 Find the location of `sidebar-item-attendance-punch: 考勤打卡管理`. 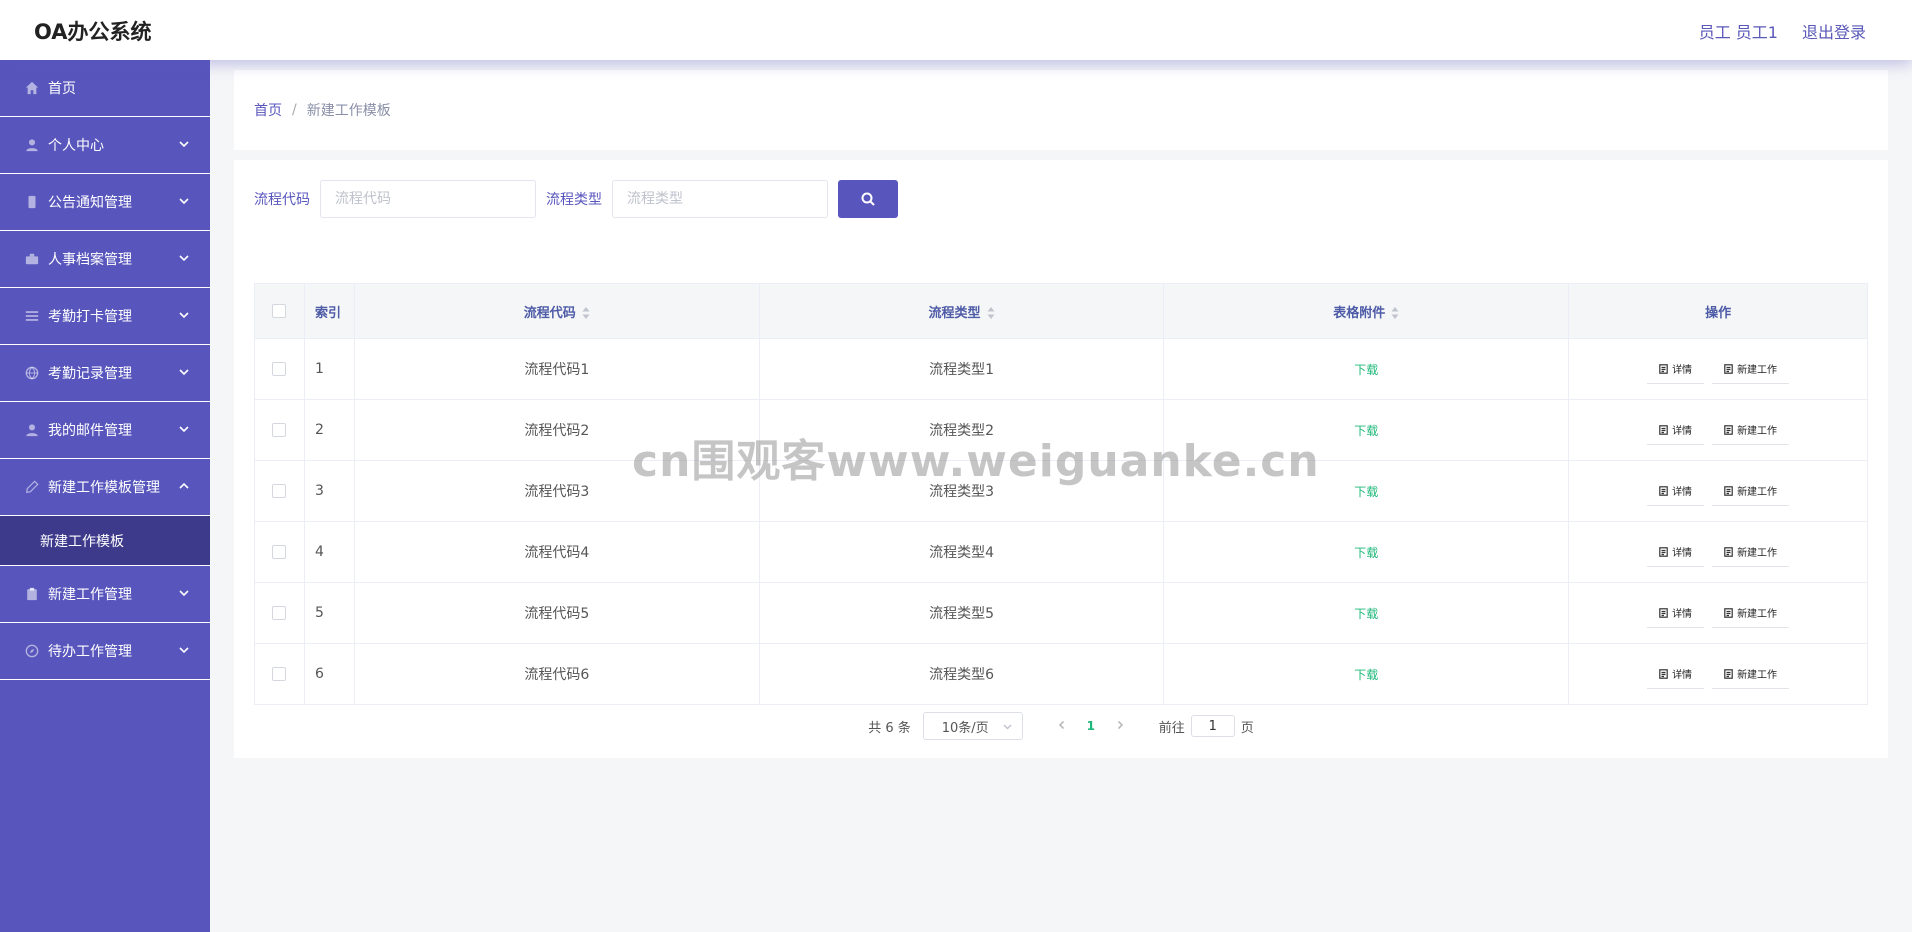

sidebar-item-attendance-punch: 考勤打卡管理 is located at coordinates (105, 316).